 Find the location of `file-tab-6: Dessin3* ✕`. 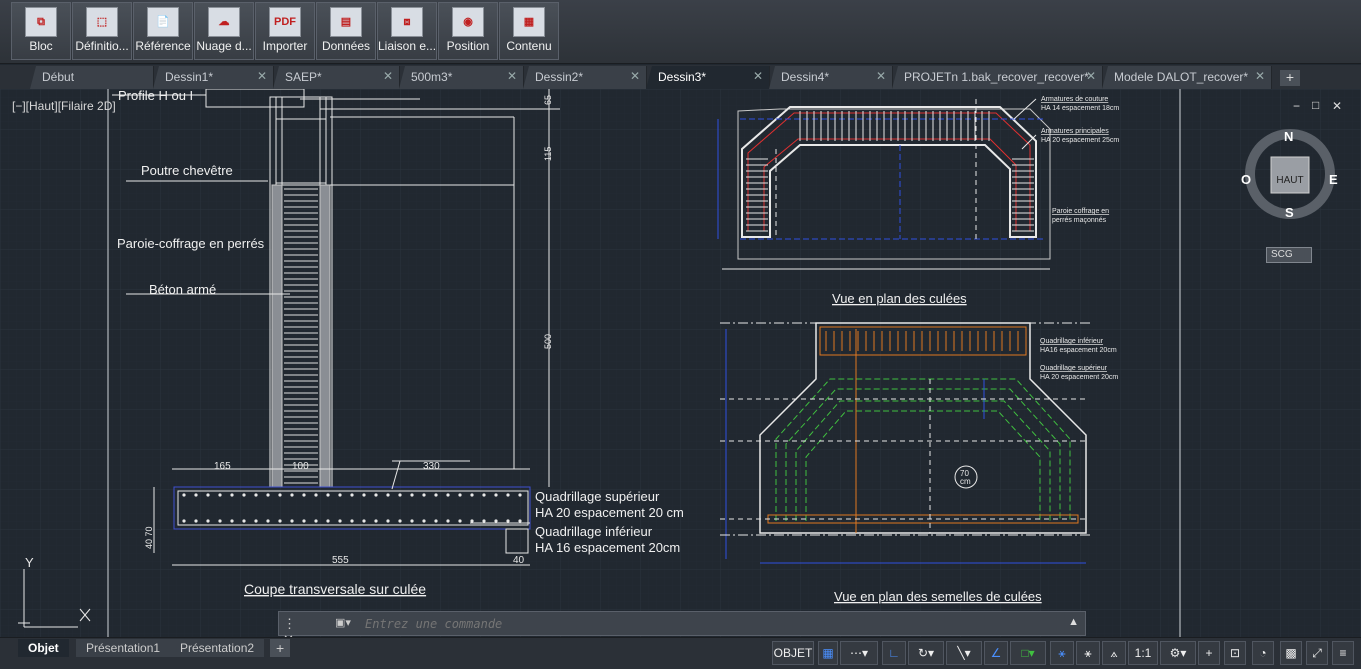

file-tab-6: Dessin3* ✕ is located at coordinates (708, 77).